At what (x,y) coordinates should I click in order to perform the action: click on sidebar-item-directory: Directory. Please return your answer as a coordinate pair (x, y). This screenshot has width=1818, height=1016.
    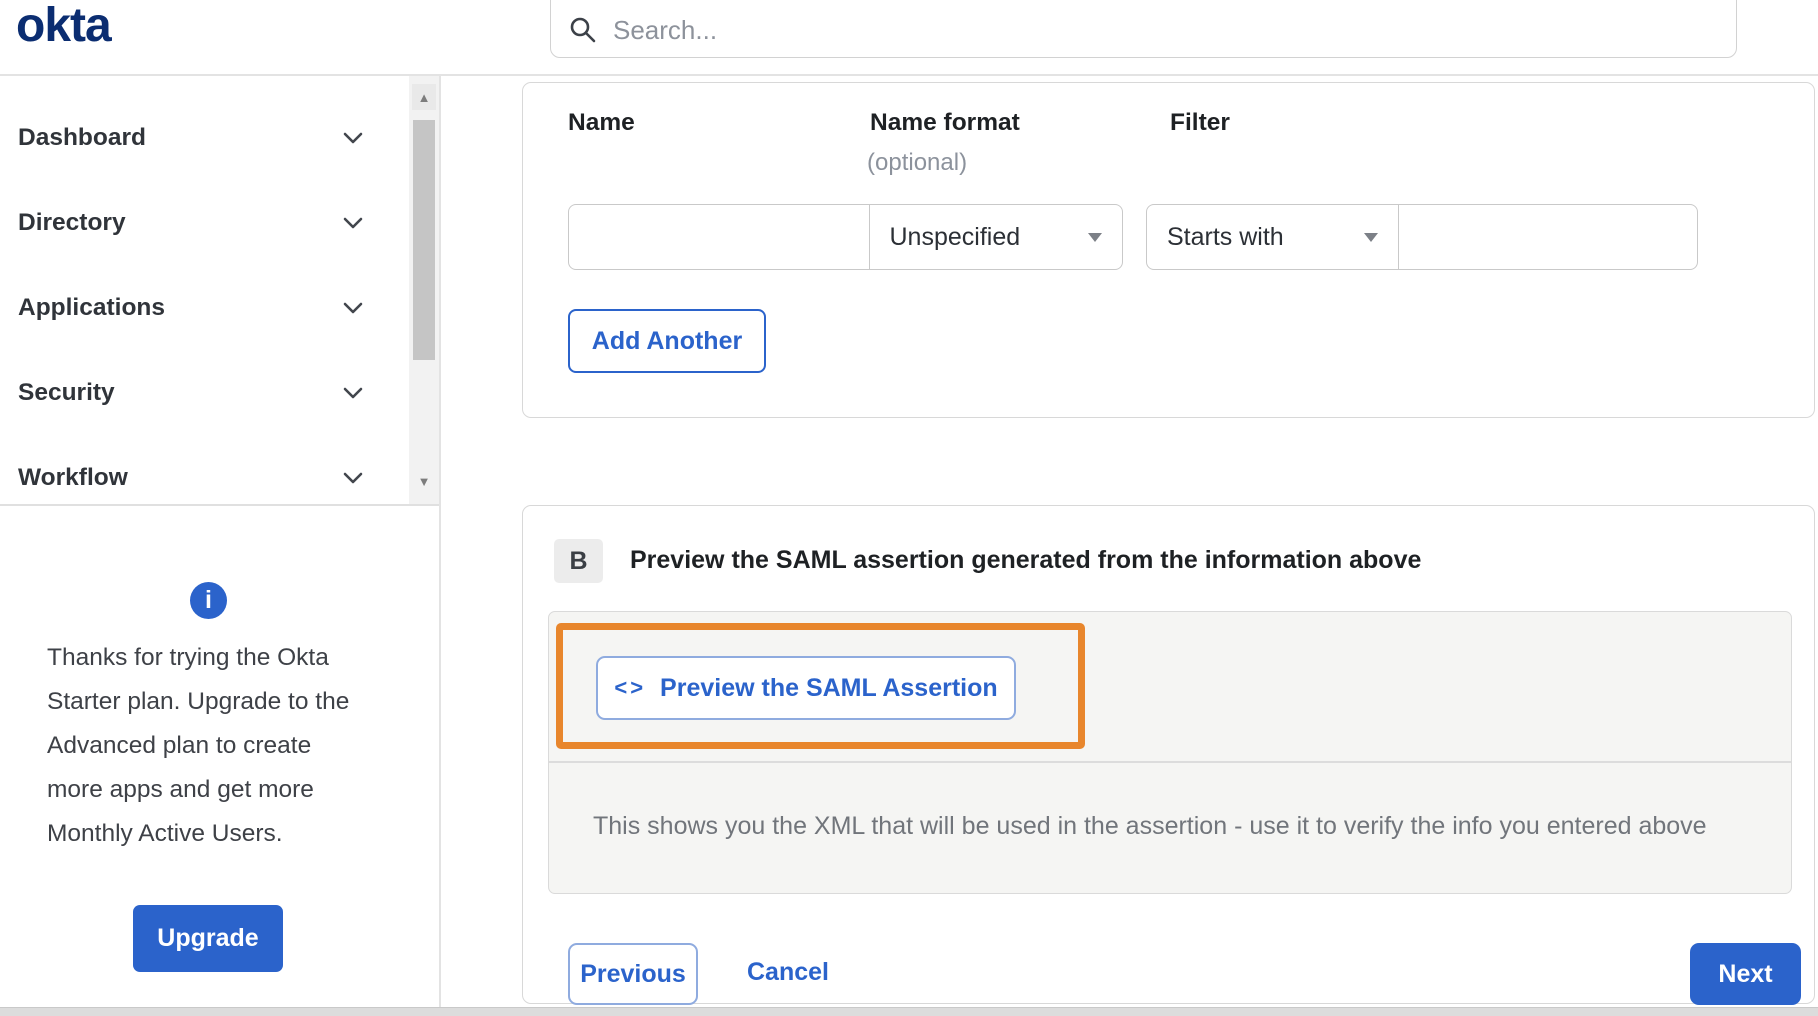
    Looking at the image, I should click on (190, 223).